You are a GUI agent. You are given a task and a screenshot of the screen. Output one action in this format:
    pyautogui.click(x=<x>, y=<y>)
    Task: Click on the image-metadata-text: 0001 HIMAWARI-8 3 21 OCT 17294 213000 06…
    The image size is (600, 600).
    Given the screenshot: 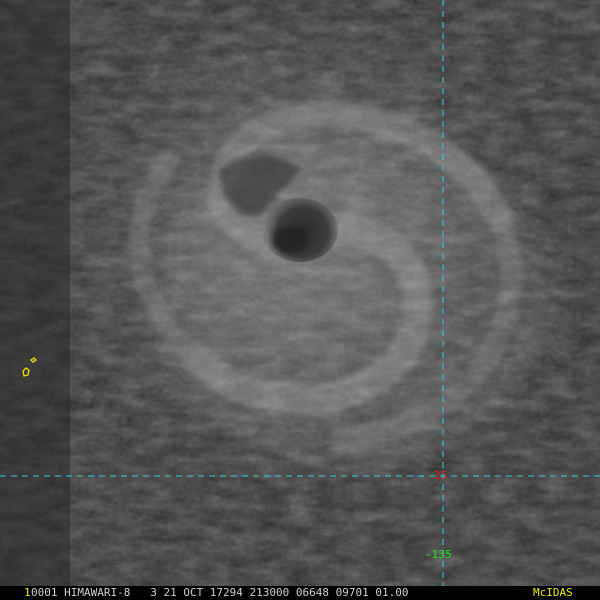 What is the action you would take?
    pyautogui.click(x=220, y=592)
    